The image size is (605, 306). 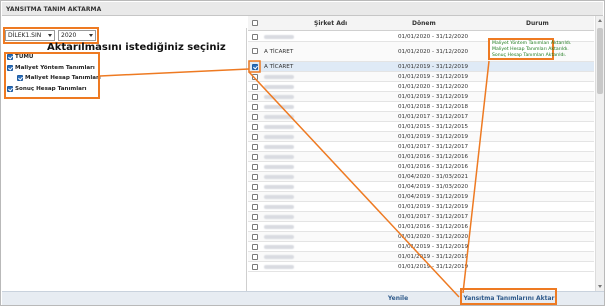 I want to click on select-all-checkbox, so click(x=255, y=23).